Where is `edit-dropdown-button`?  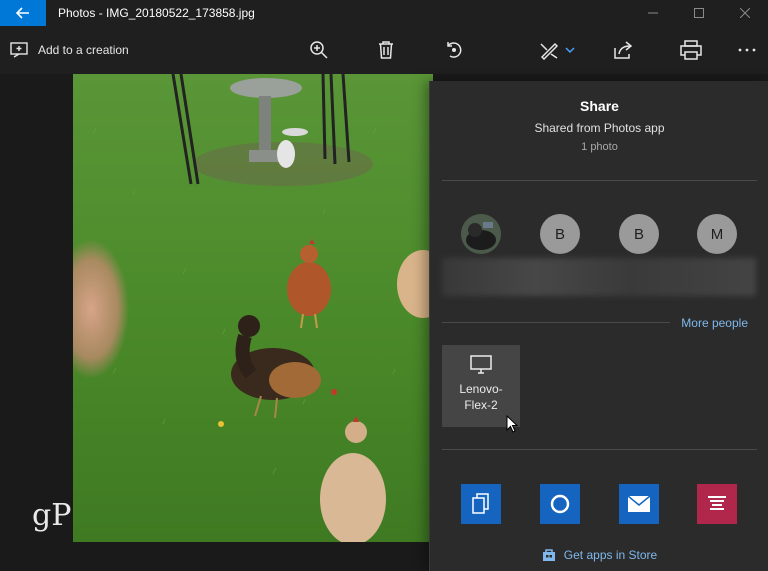 edit-dropdown-button is located at coordinates (557, 50).